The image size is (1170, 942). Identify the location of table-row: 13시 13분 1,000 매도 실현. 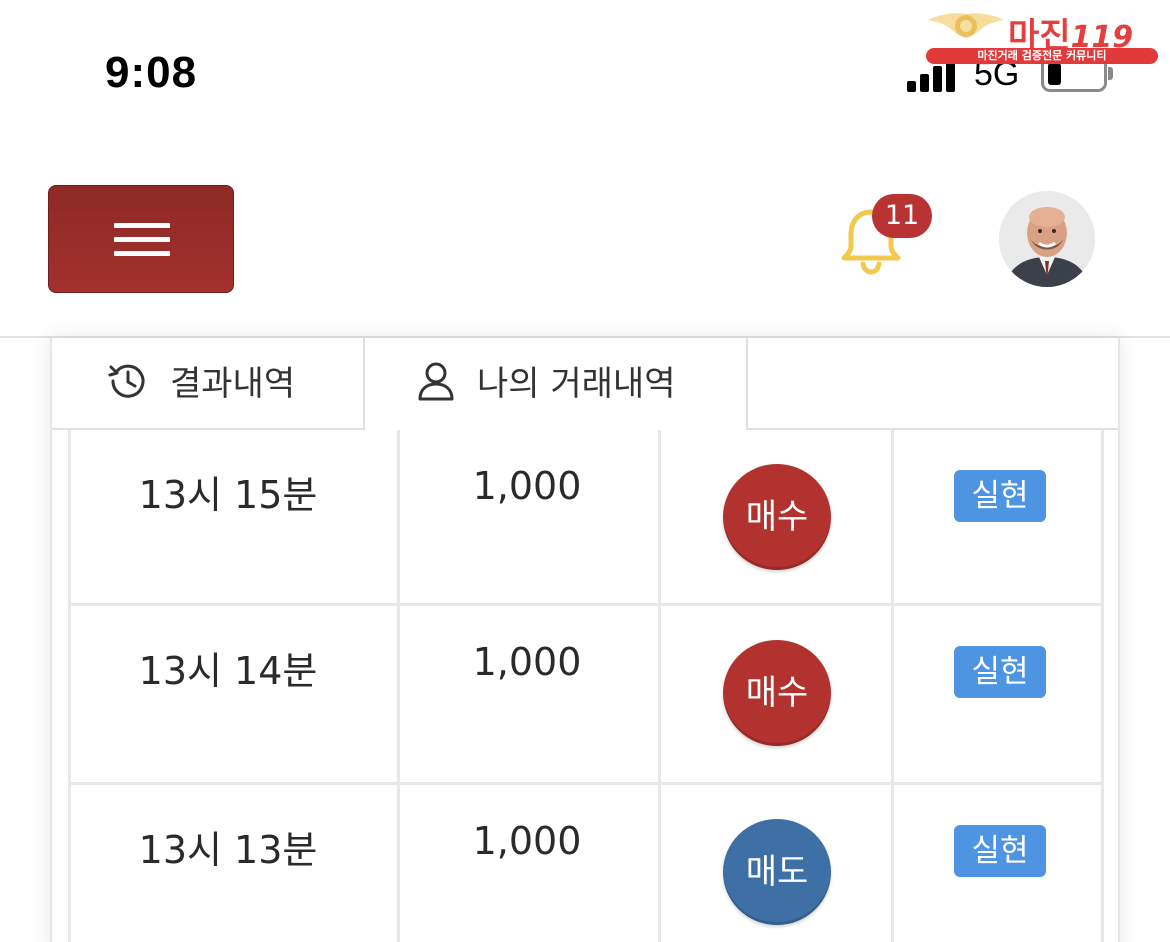
(586, 863).